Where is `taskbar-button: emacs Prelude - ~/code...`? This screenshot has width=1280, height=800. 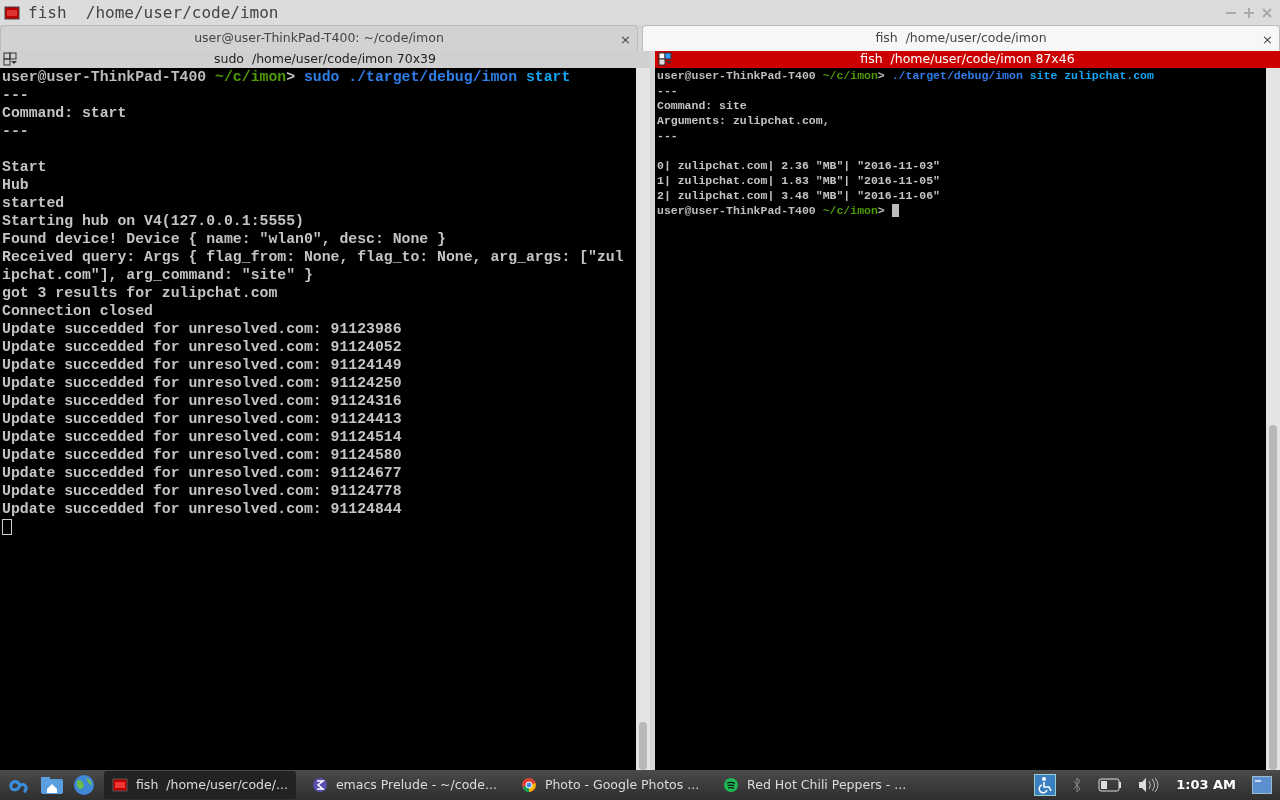
taskbar-button: emacs Prelude - ~/code... is located at coordinates (404, 785).